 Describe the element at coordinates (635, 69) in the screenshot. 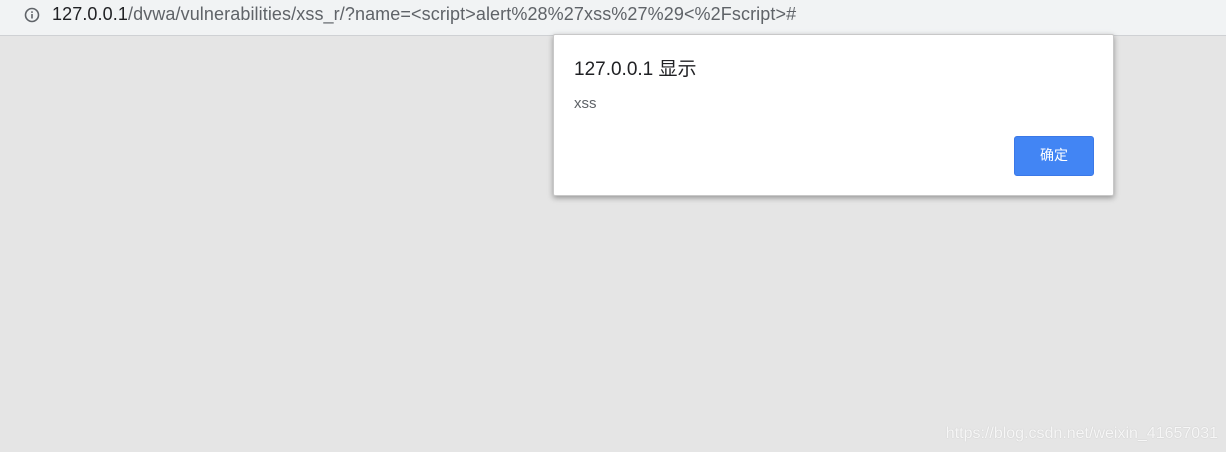

I see `dialog-title: 127.0.0.1 显示` at that location.